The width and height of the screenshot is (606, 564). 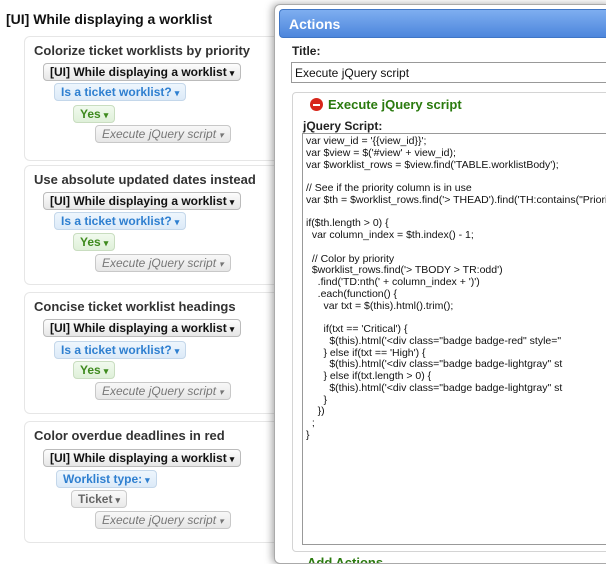 I want to click on popup-title: Actions, so click(x=315, y=24).